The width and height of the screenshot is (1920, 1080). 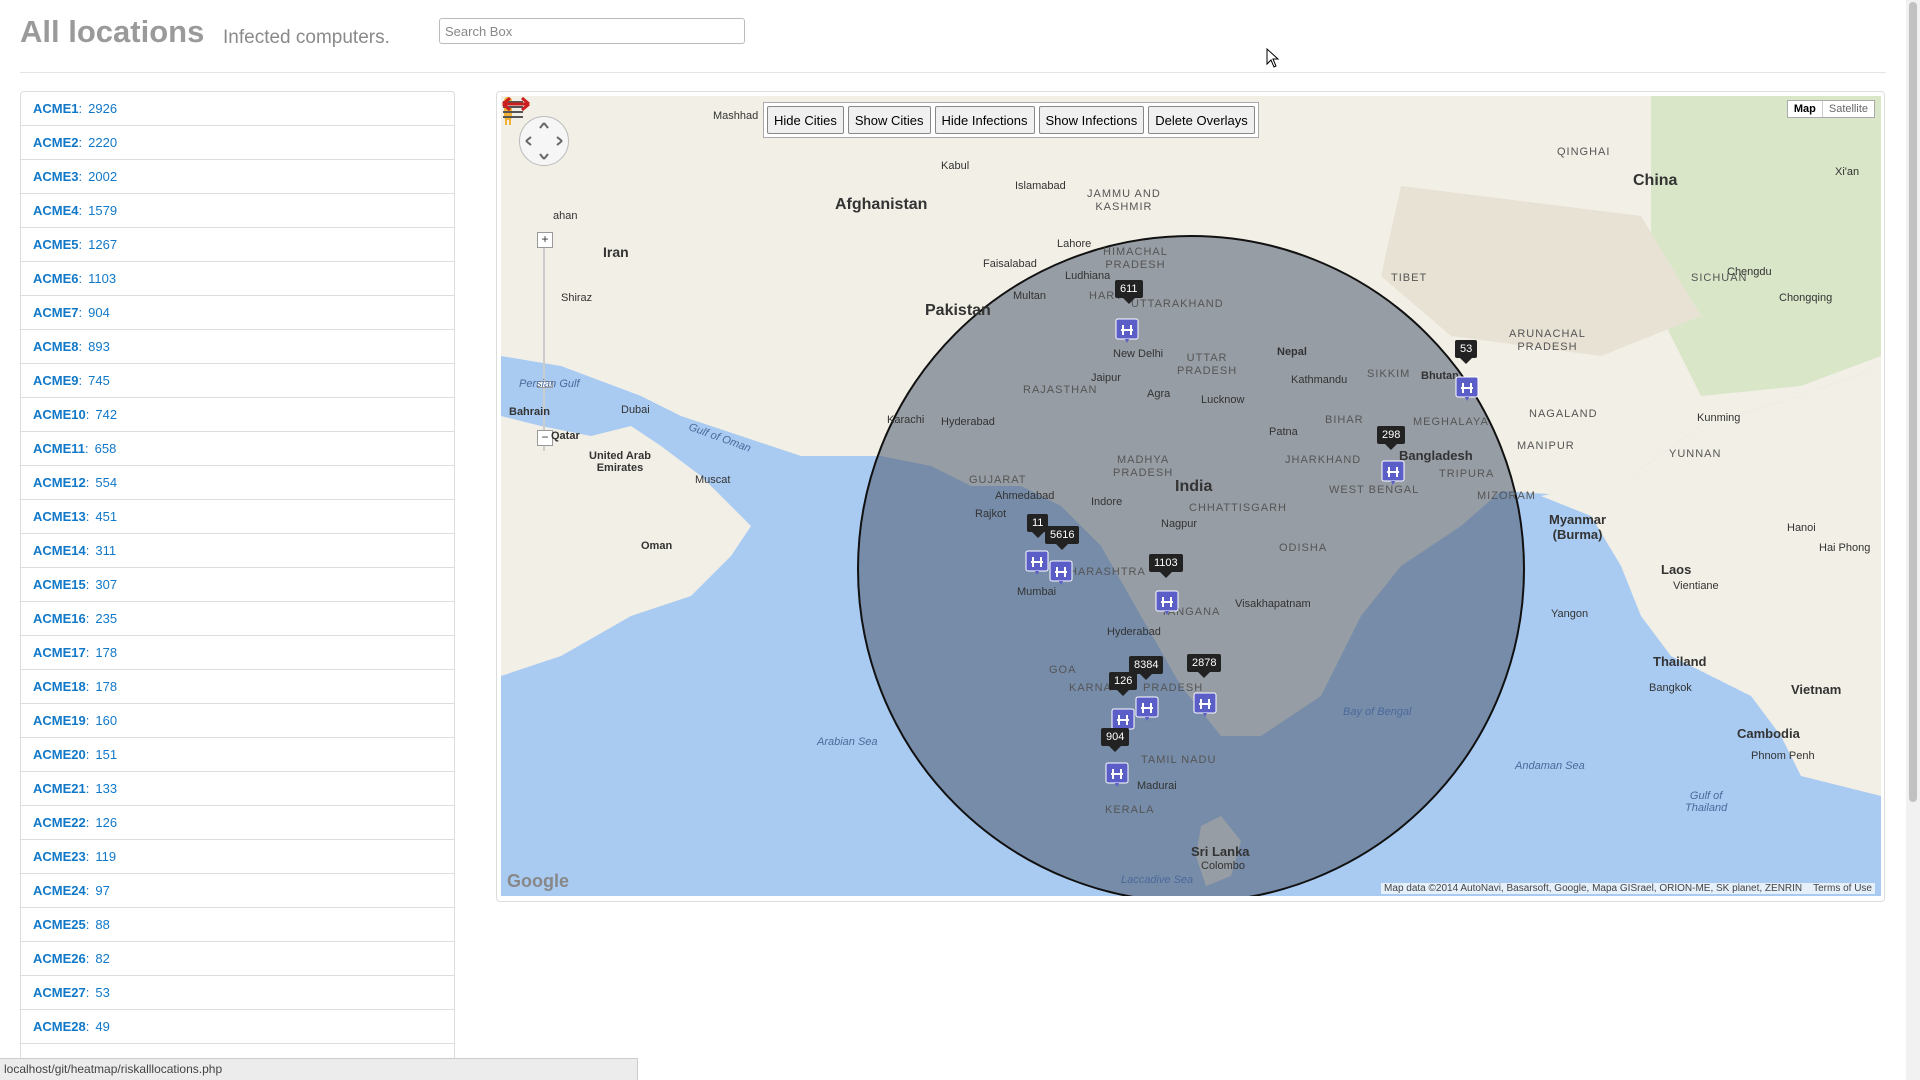 I want to click on label-tibet: TIBET, so click(x=1409, y=278).